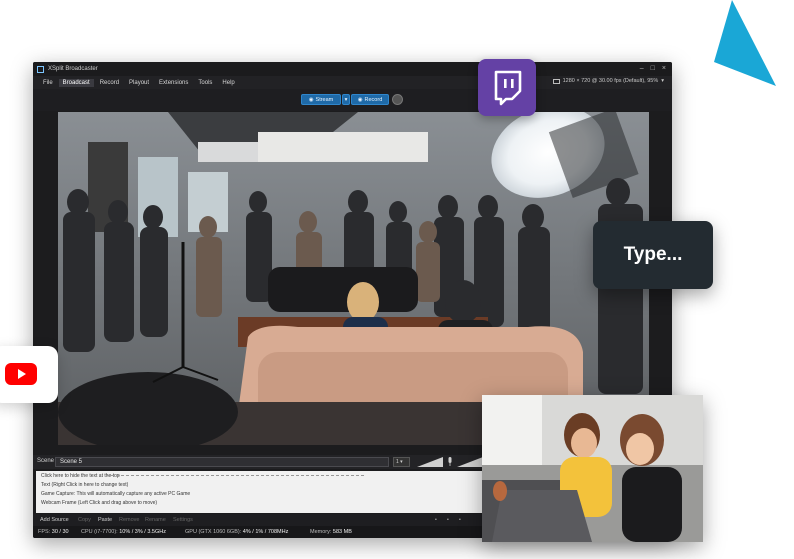 This screenshot has width=794, height=559. I want to click on youtube-card, so click(29, 374).